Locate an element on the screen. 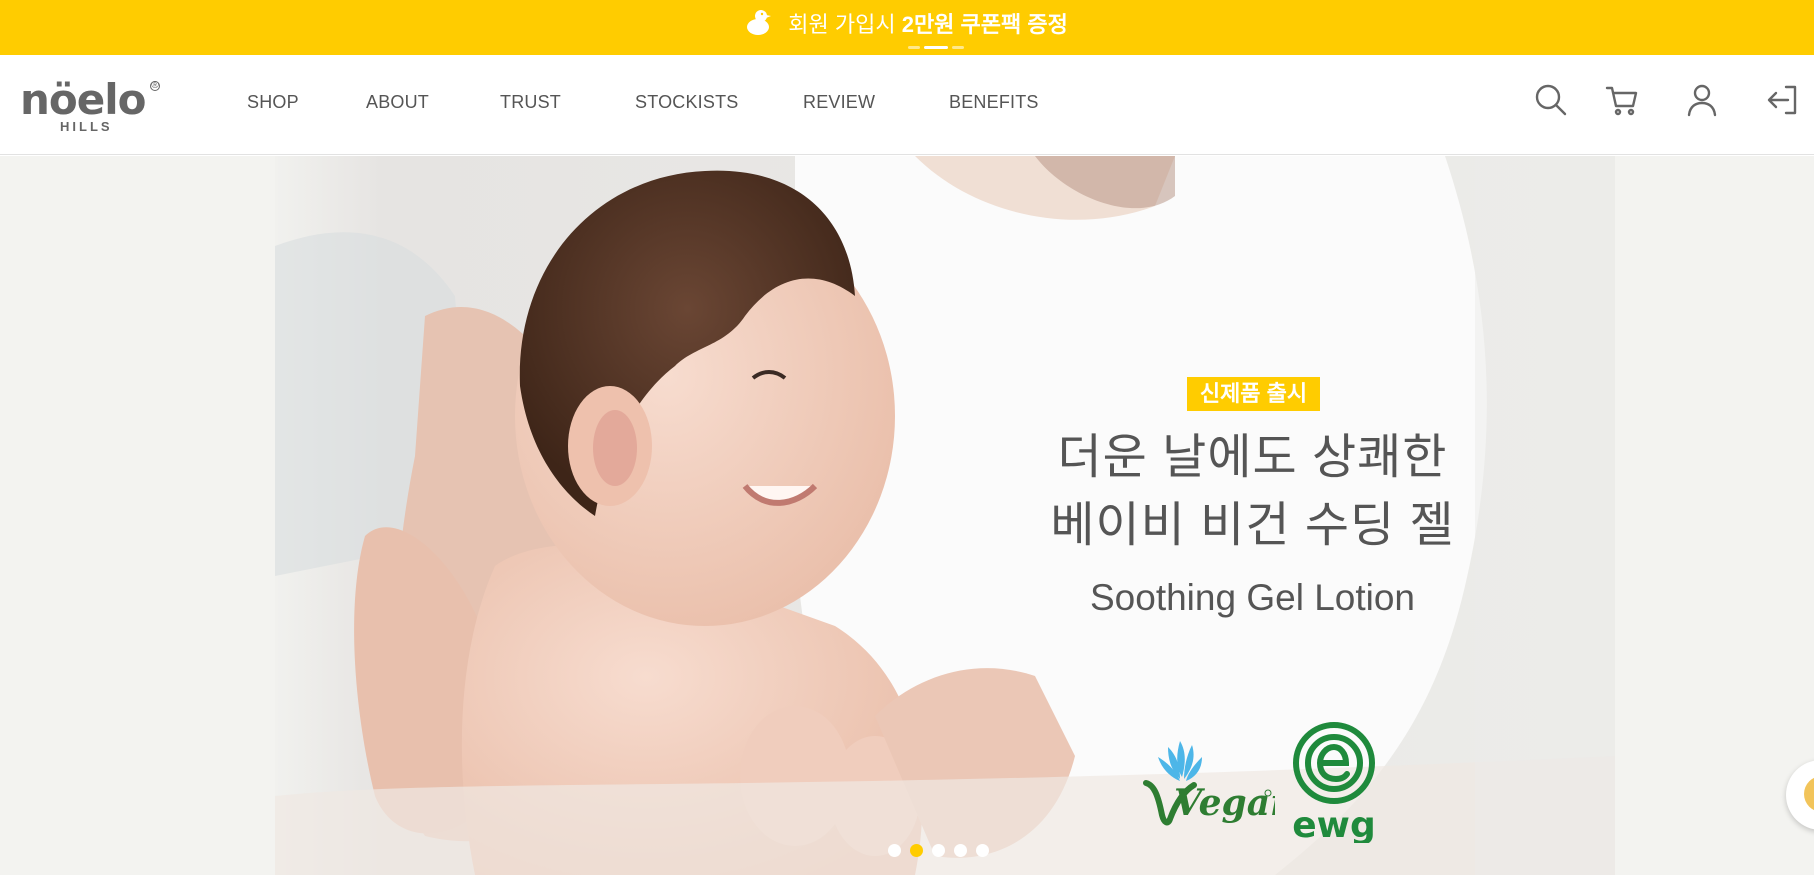 The height and width of the screenshot is (875, 1814). nav-trust: TRUST is located at coordinates (530, 102).